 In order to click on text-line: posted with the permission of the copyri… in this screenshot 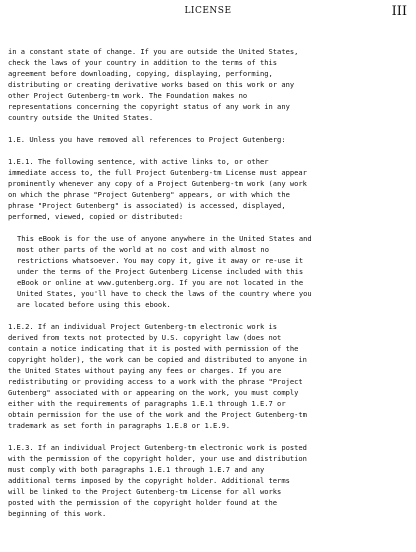, I will do `click(143, 502)`.